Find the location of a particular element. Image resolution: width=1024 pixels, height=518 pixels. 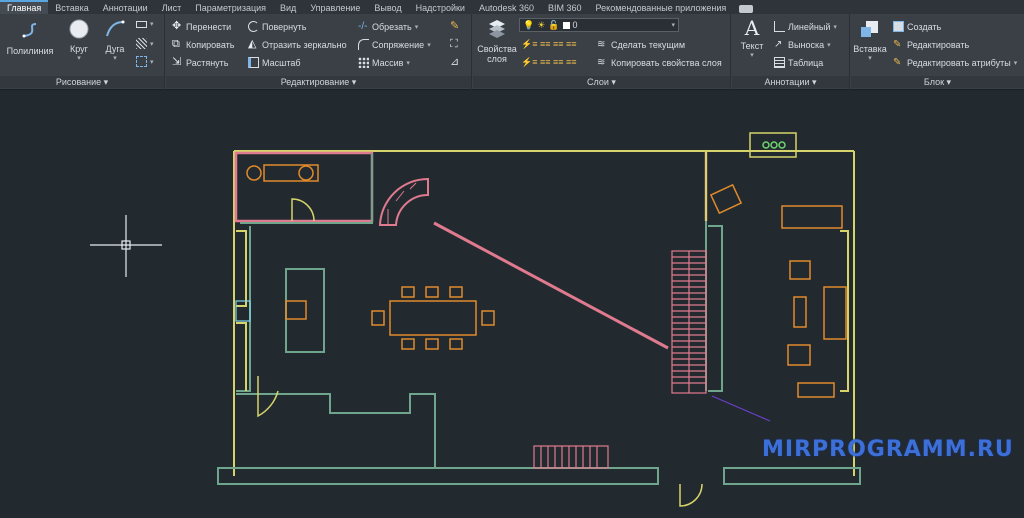

video-icon is located at coordinates (746, 8).